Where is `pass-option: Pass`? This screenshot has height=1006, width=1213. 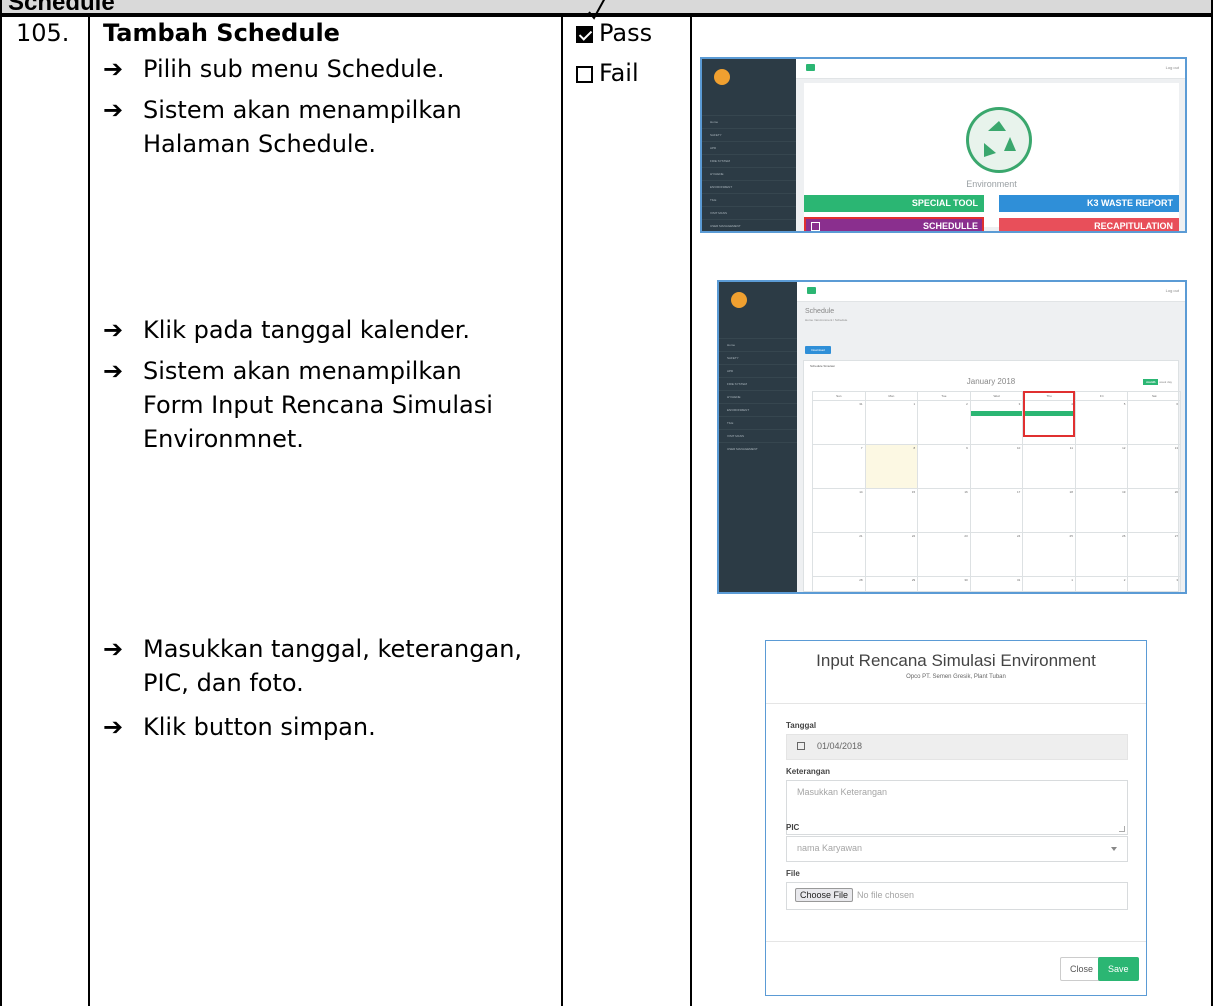
pass-option: Pass is located at coordinates (614, 33).